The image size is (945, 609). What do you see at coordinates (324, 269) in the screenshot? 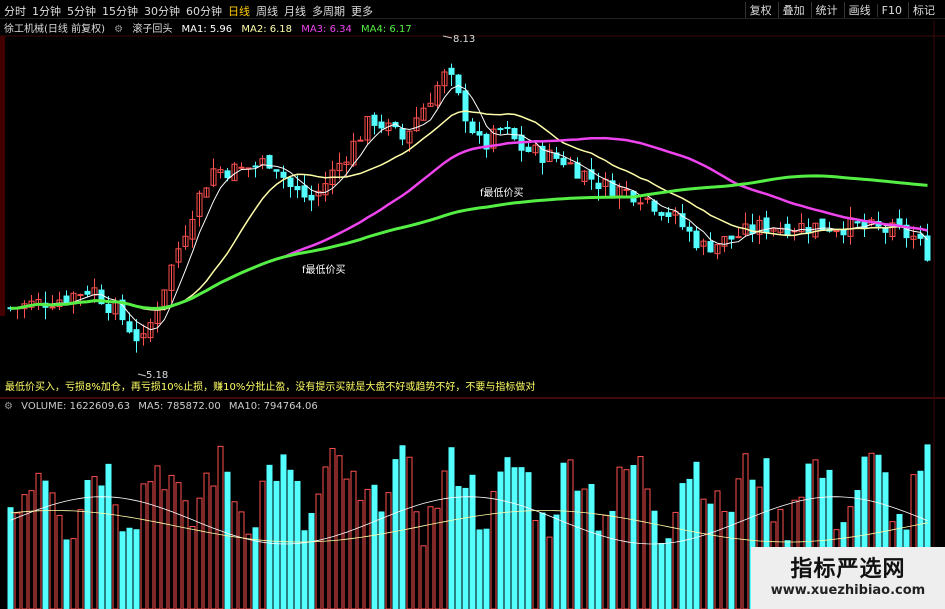
I see `buy-signal-1: f最低价买` at bounding box center [324, 269].